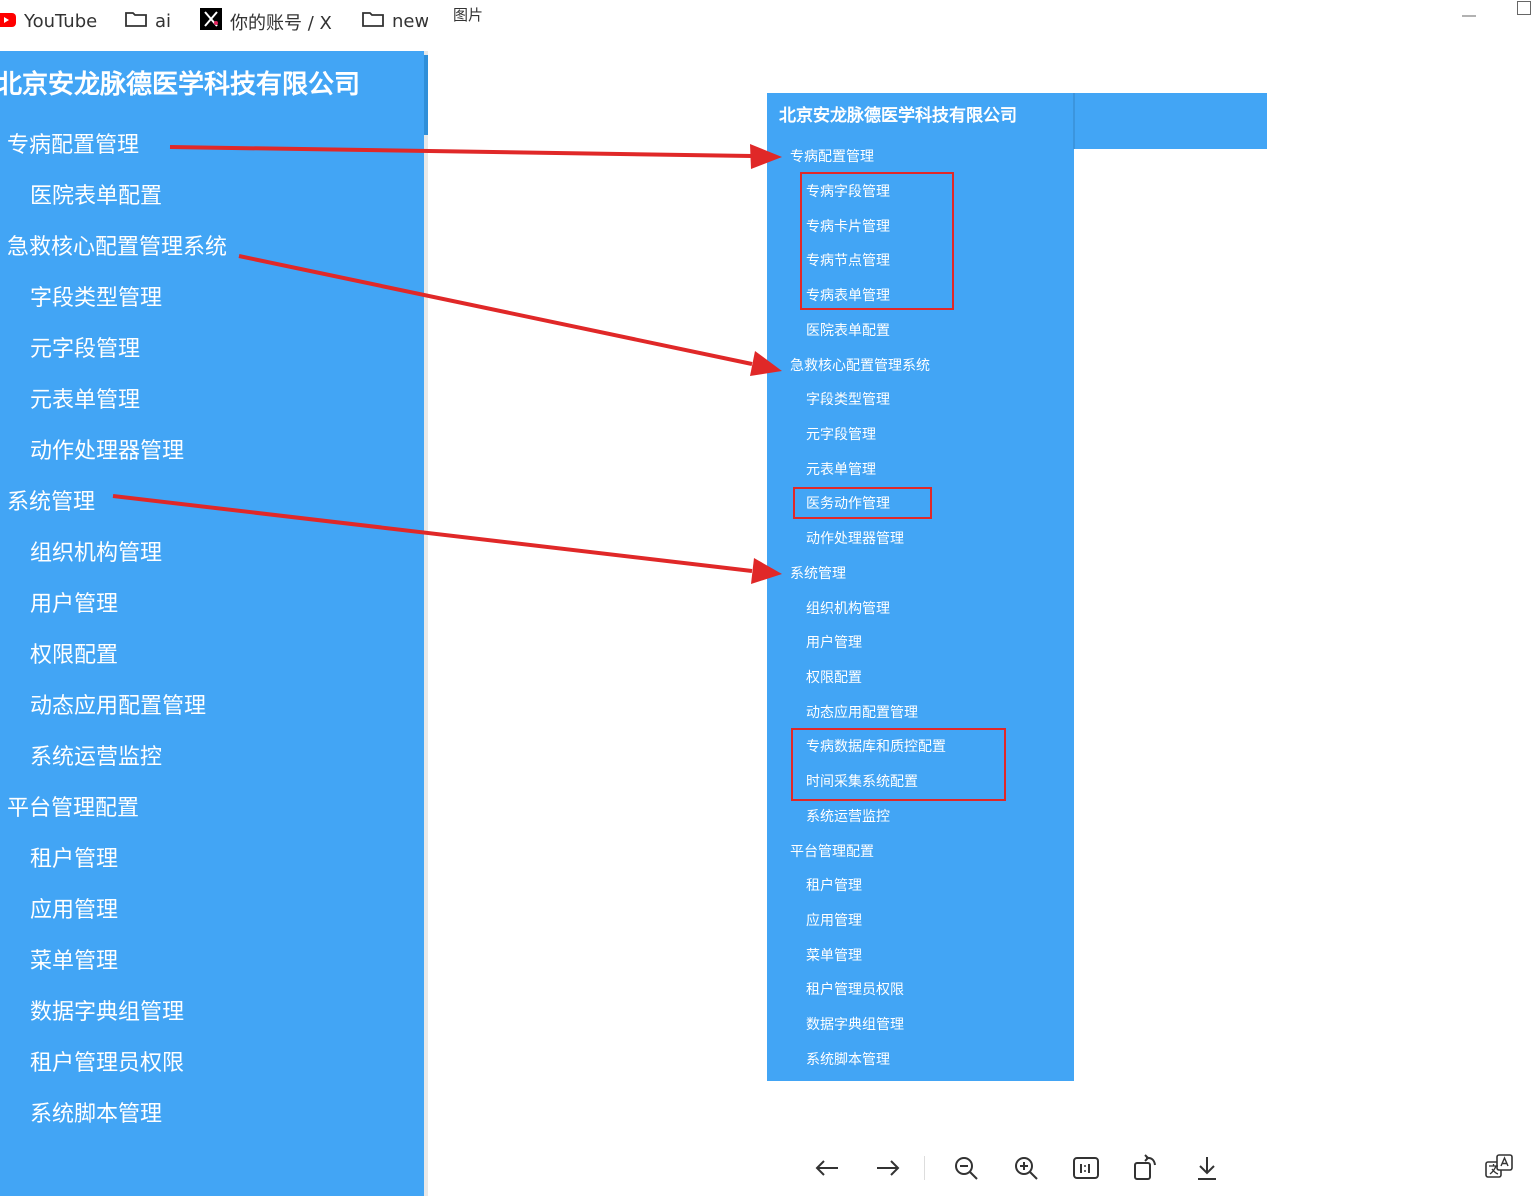 The width and height of the screenshot is (1536, 1196). I want to click on image-menu-item: 医院表单配置, so click(848, 331).